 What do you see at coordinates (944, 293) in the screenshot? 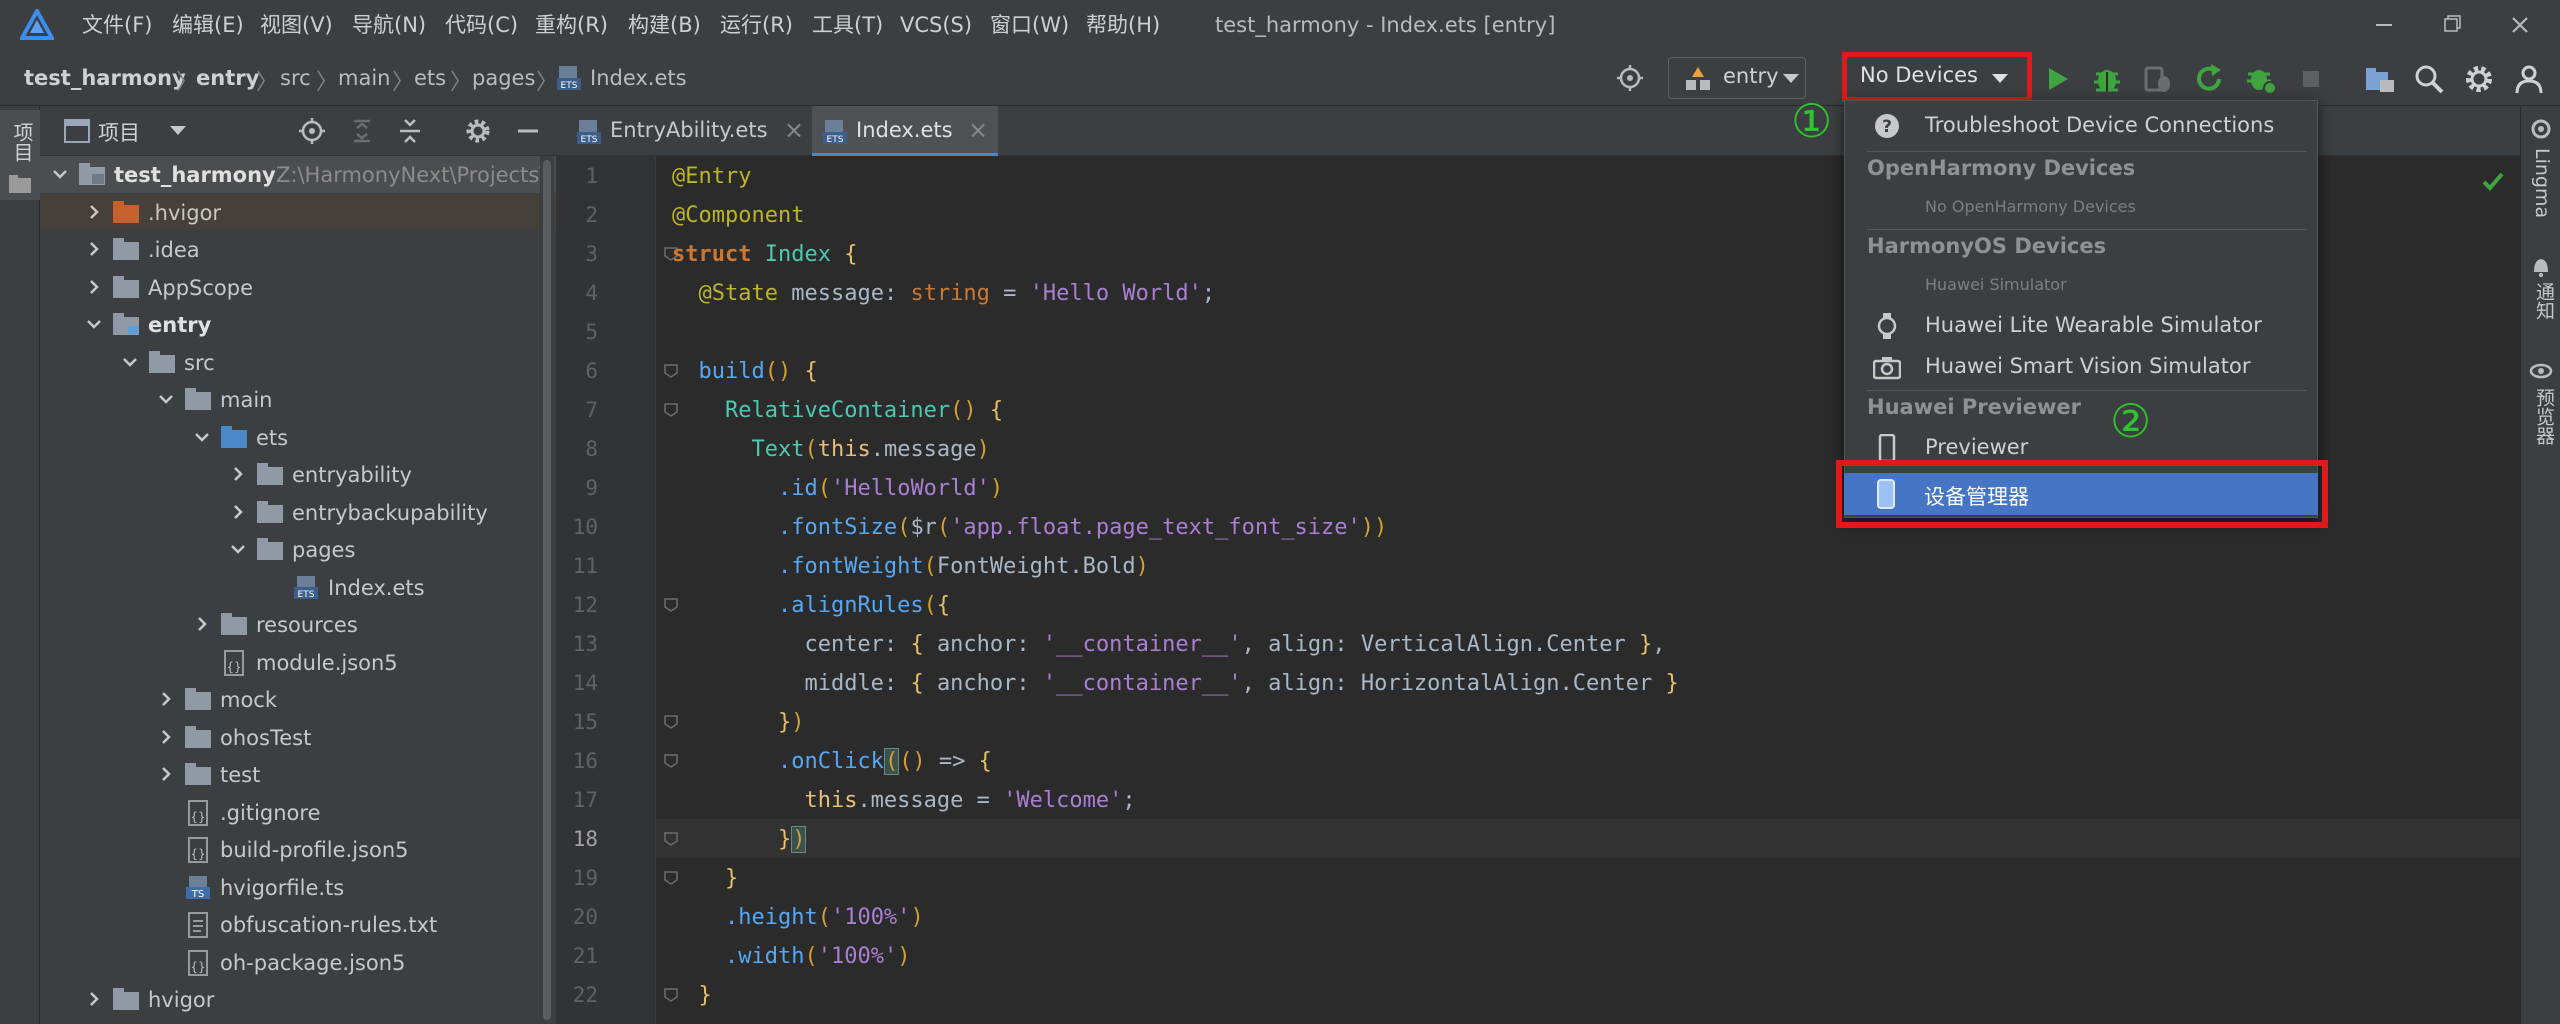
I see `code-line: @State message: string = 'Hello World';` at bounding box center [944, 293].